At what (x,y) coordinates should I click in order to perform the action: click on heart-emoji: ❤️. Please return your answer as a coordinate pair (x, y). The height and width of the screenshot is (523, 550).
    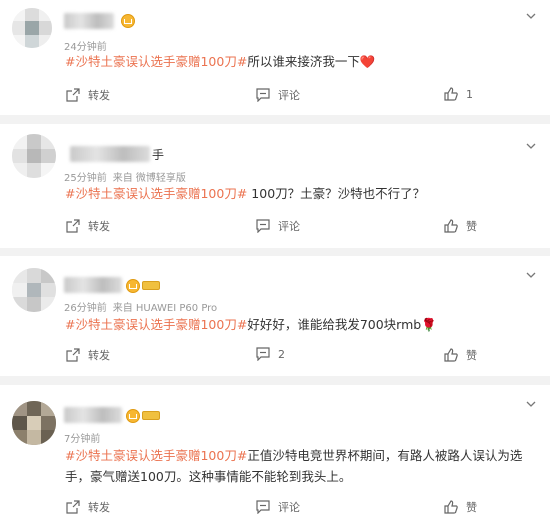
    Looking at the image, I should click on (367, 61).